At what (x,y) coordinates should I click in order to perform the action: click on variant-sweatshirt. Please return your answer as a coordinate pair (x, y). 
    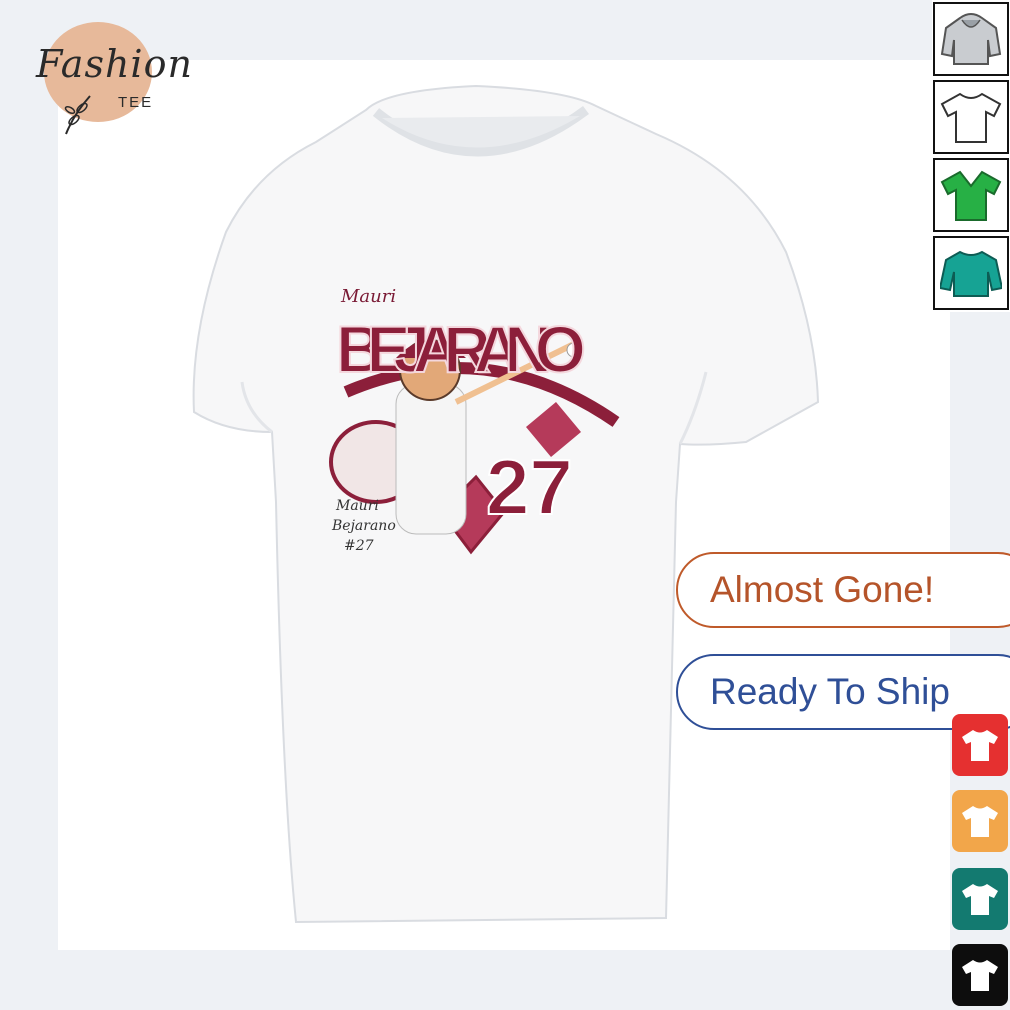
    Looking at the image, I should click on (971, 273).